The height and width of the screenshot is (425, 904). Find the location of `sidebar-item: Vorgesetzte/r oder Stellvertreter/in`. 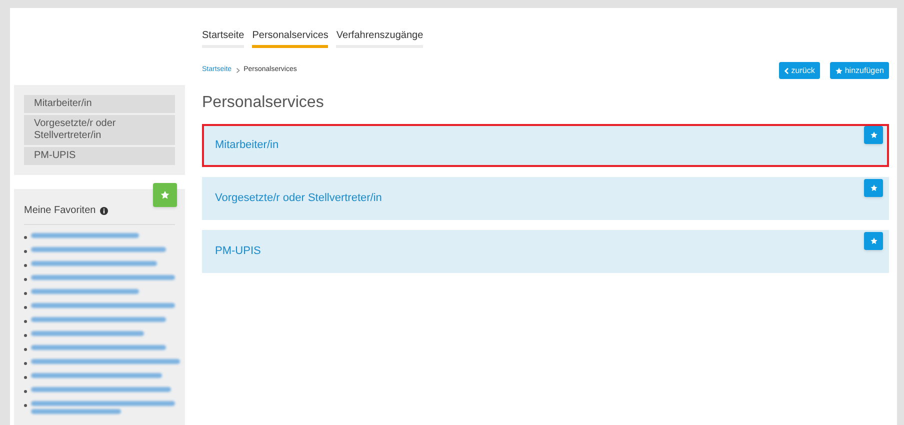

sidebar-item: Vorgesetzte/r oder Stellvertreter/in is located at coordinates (99, 130).